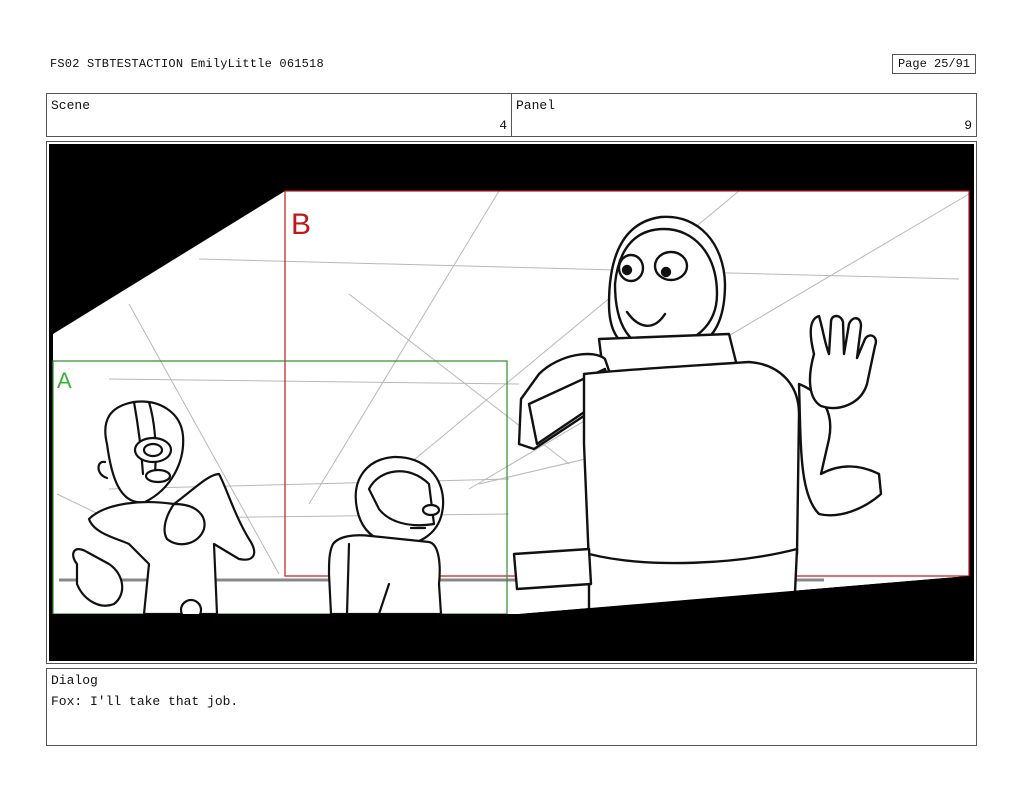 The height and width of the screenshot is (793, 1024). Describe the element at coordinates (71, 105) in the screenshot. I see `scene-label: Scene` at that location.